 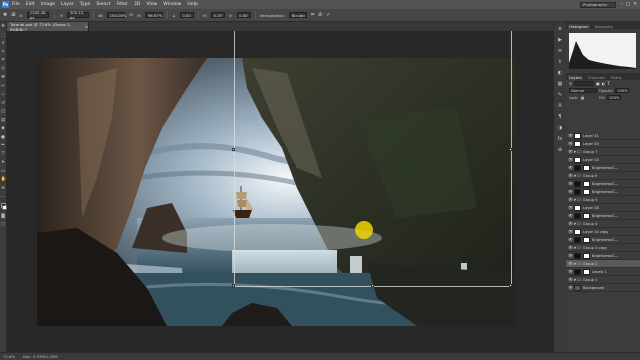 I want to click on quick-select-tool-icon: ✎, so click(x=3, y=52).